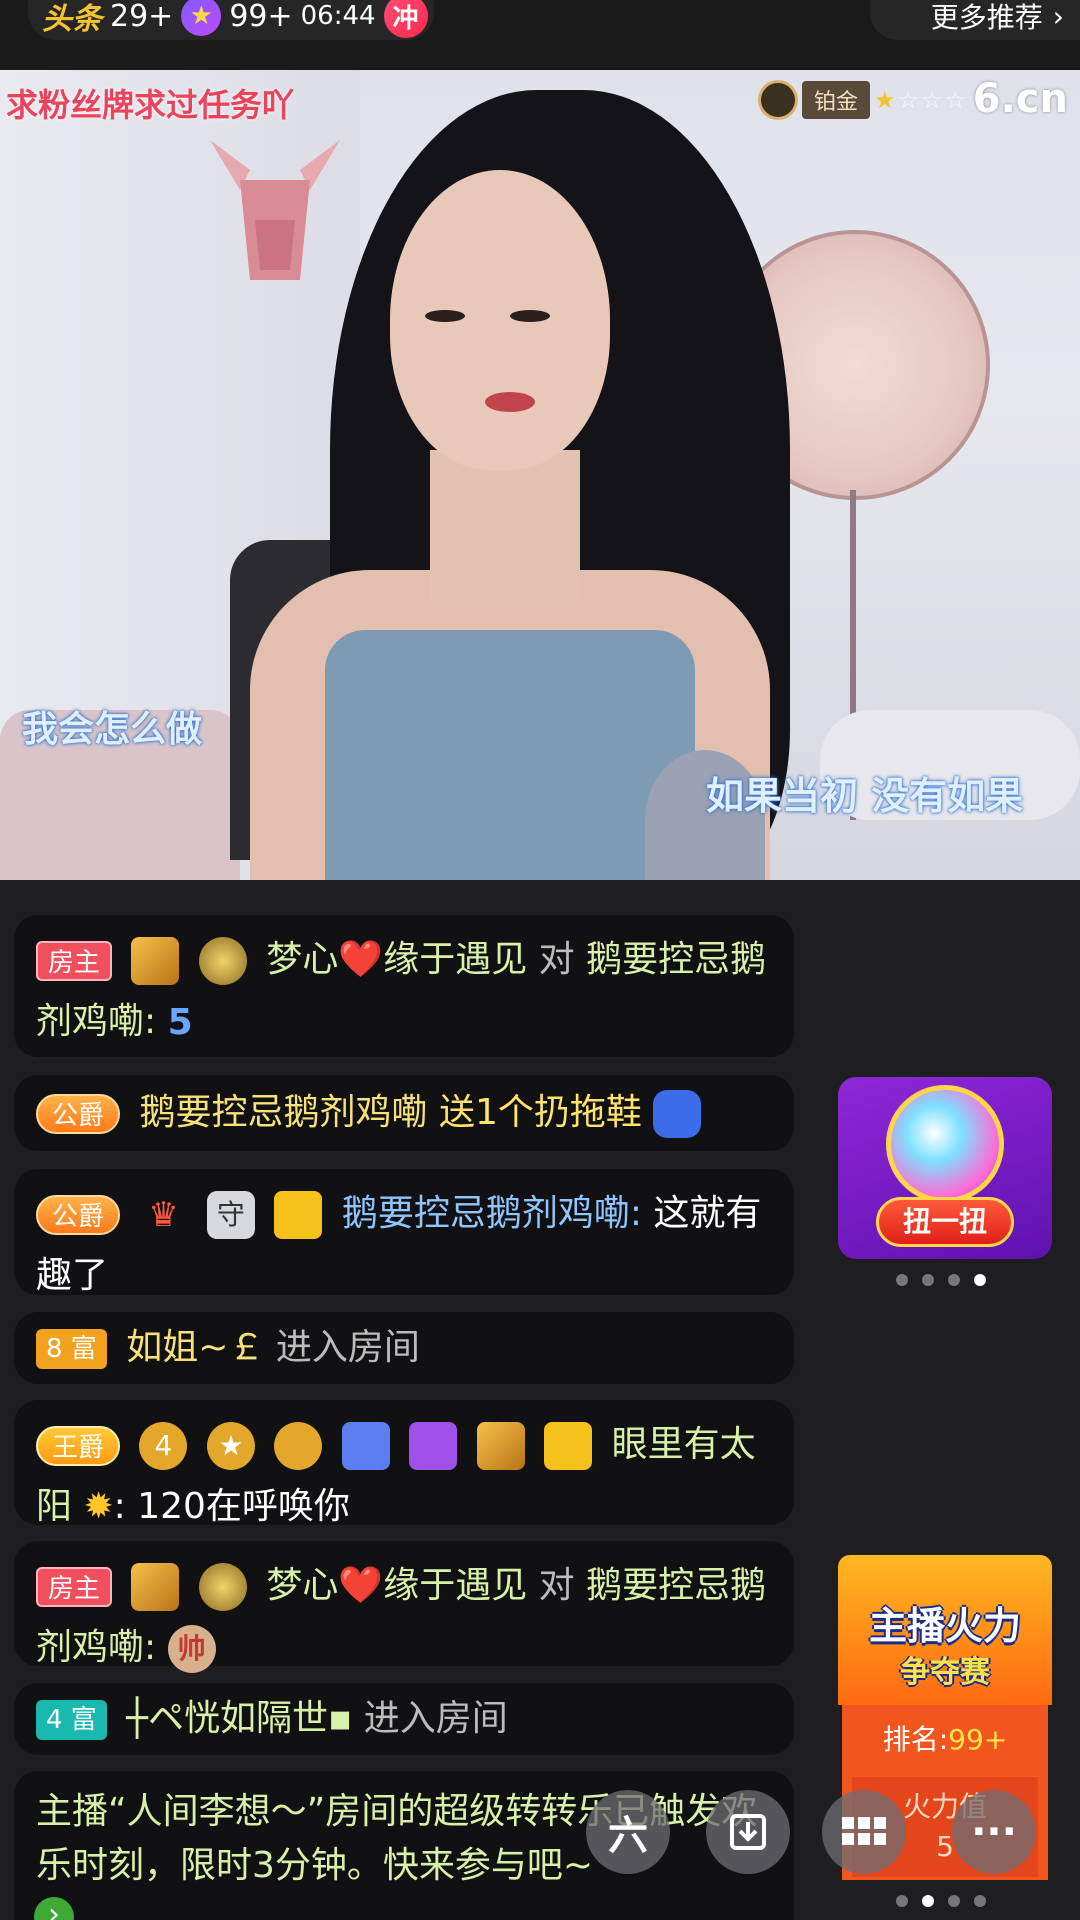  I want to click on left-eye, so click(445, 316).